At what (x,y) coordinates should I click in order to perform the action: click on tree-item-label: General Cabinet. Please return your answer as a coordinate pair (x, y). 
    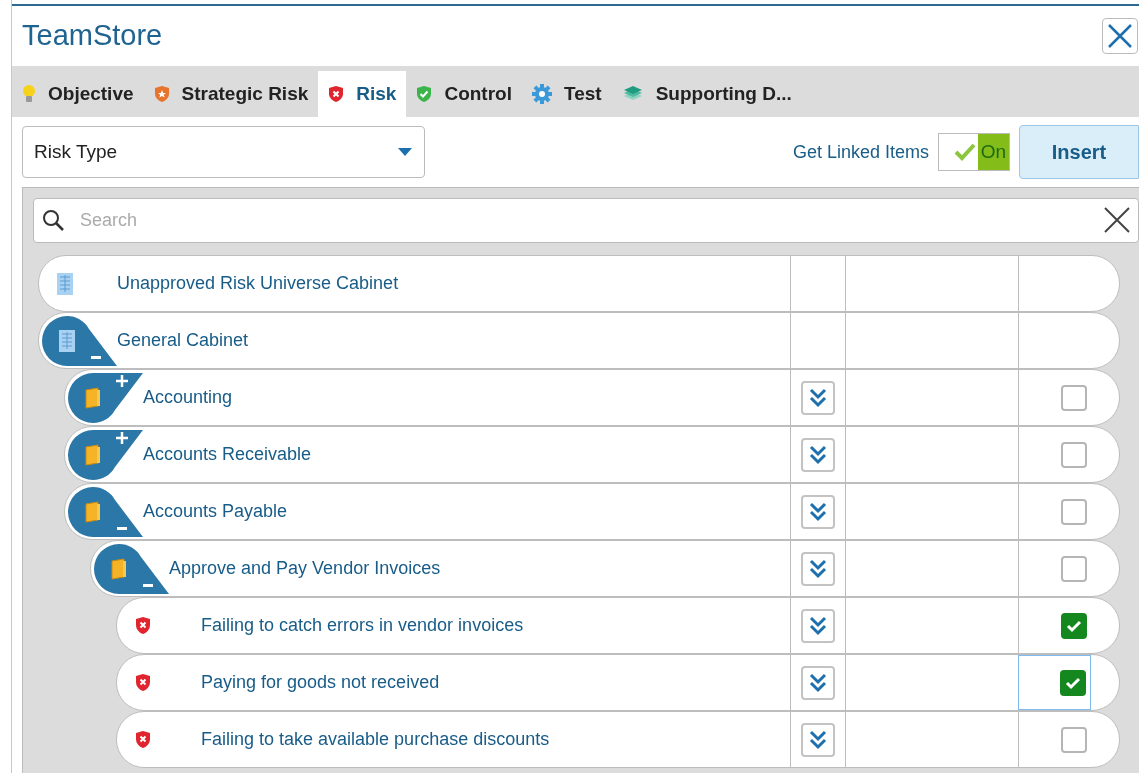
    Looking at the image, I should click on (183, 340).